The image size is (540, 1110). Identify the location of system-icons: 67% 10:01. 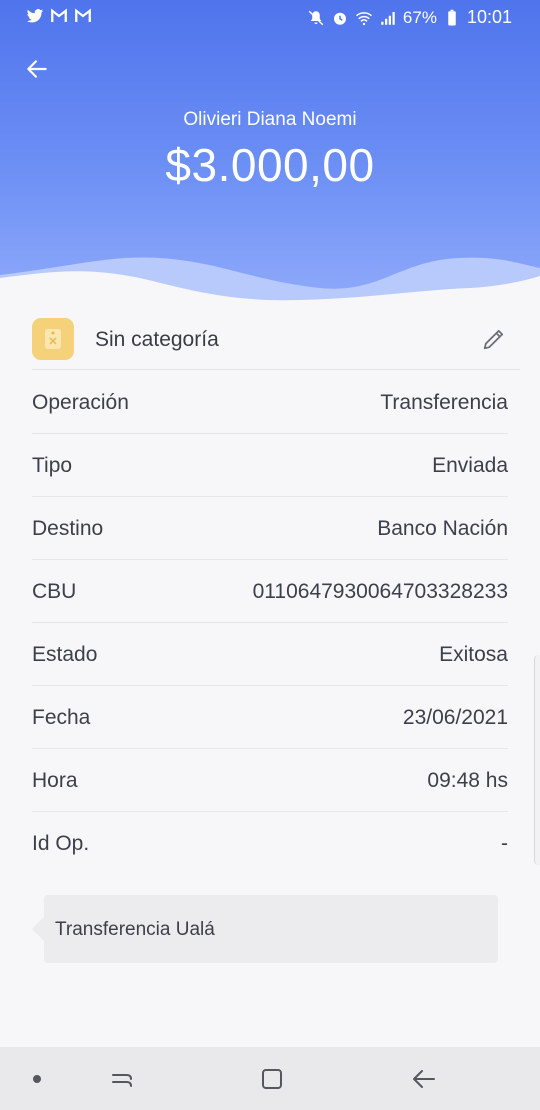
(409, 17).